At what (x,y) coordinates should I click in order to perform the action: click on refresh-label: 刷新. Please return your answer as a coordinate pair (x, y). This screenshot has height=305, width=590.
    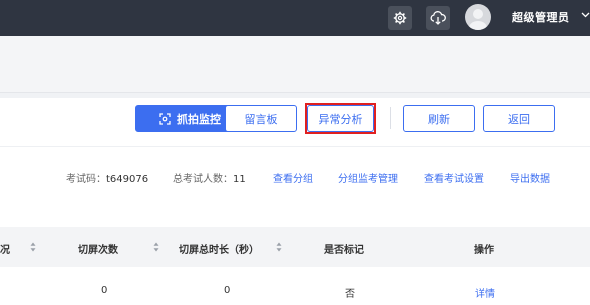
    Looking at the image, I should click on (439, 119).